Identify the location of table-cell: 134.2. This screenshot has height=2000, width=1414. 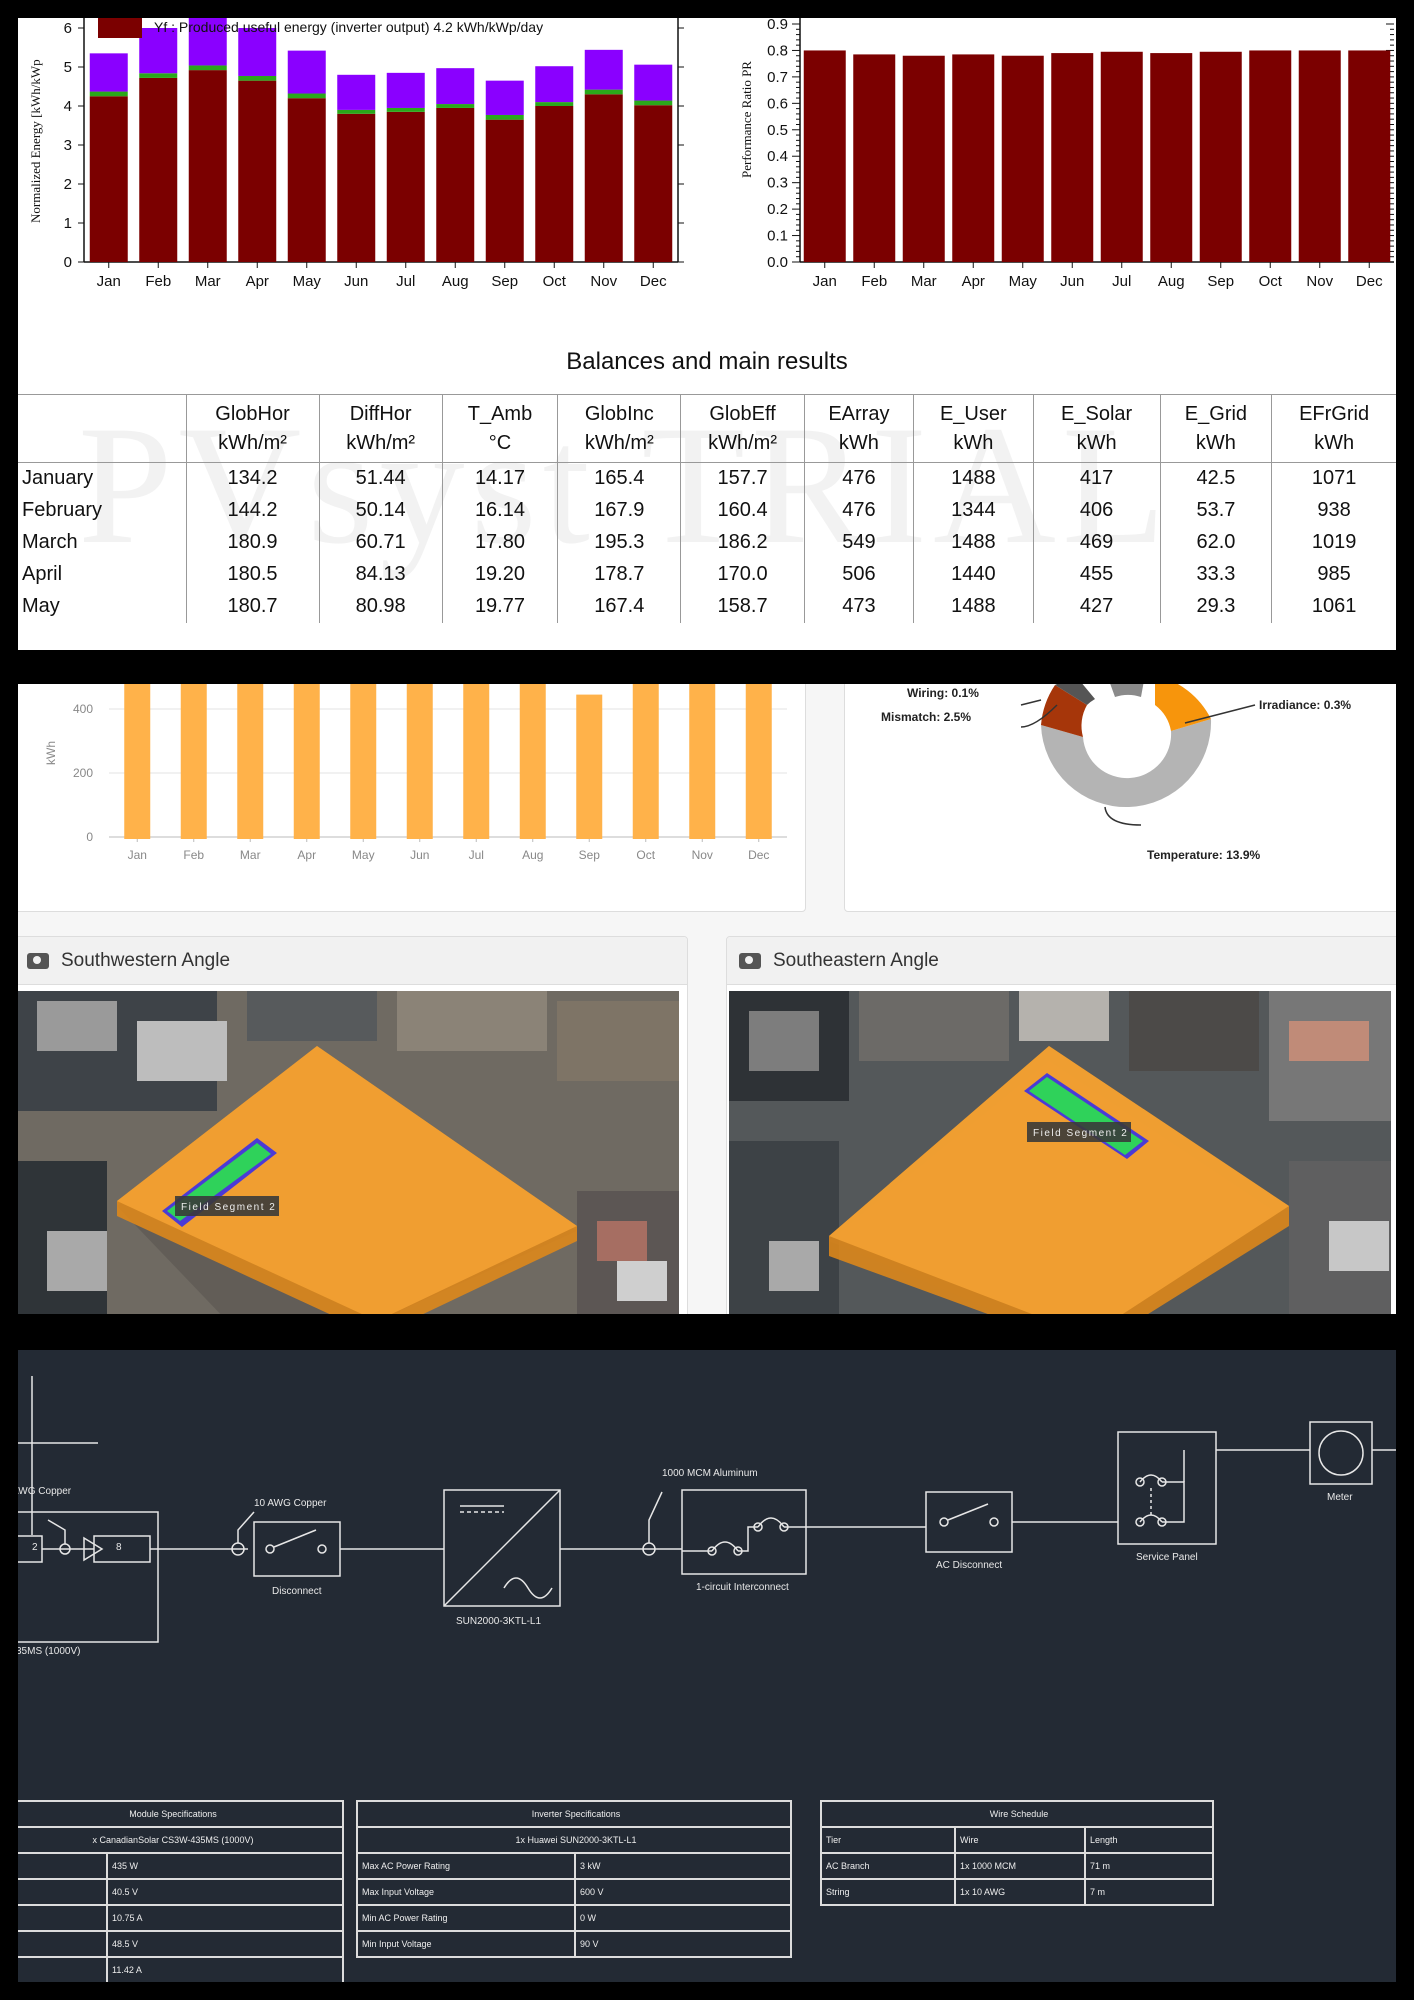
(252, 478).